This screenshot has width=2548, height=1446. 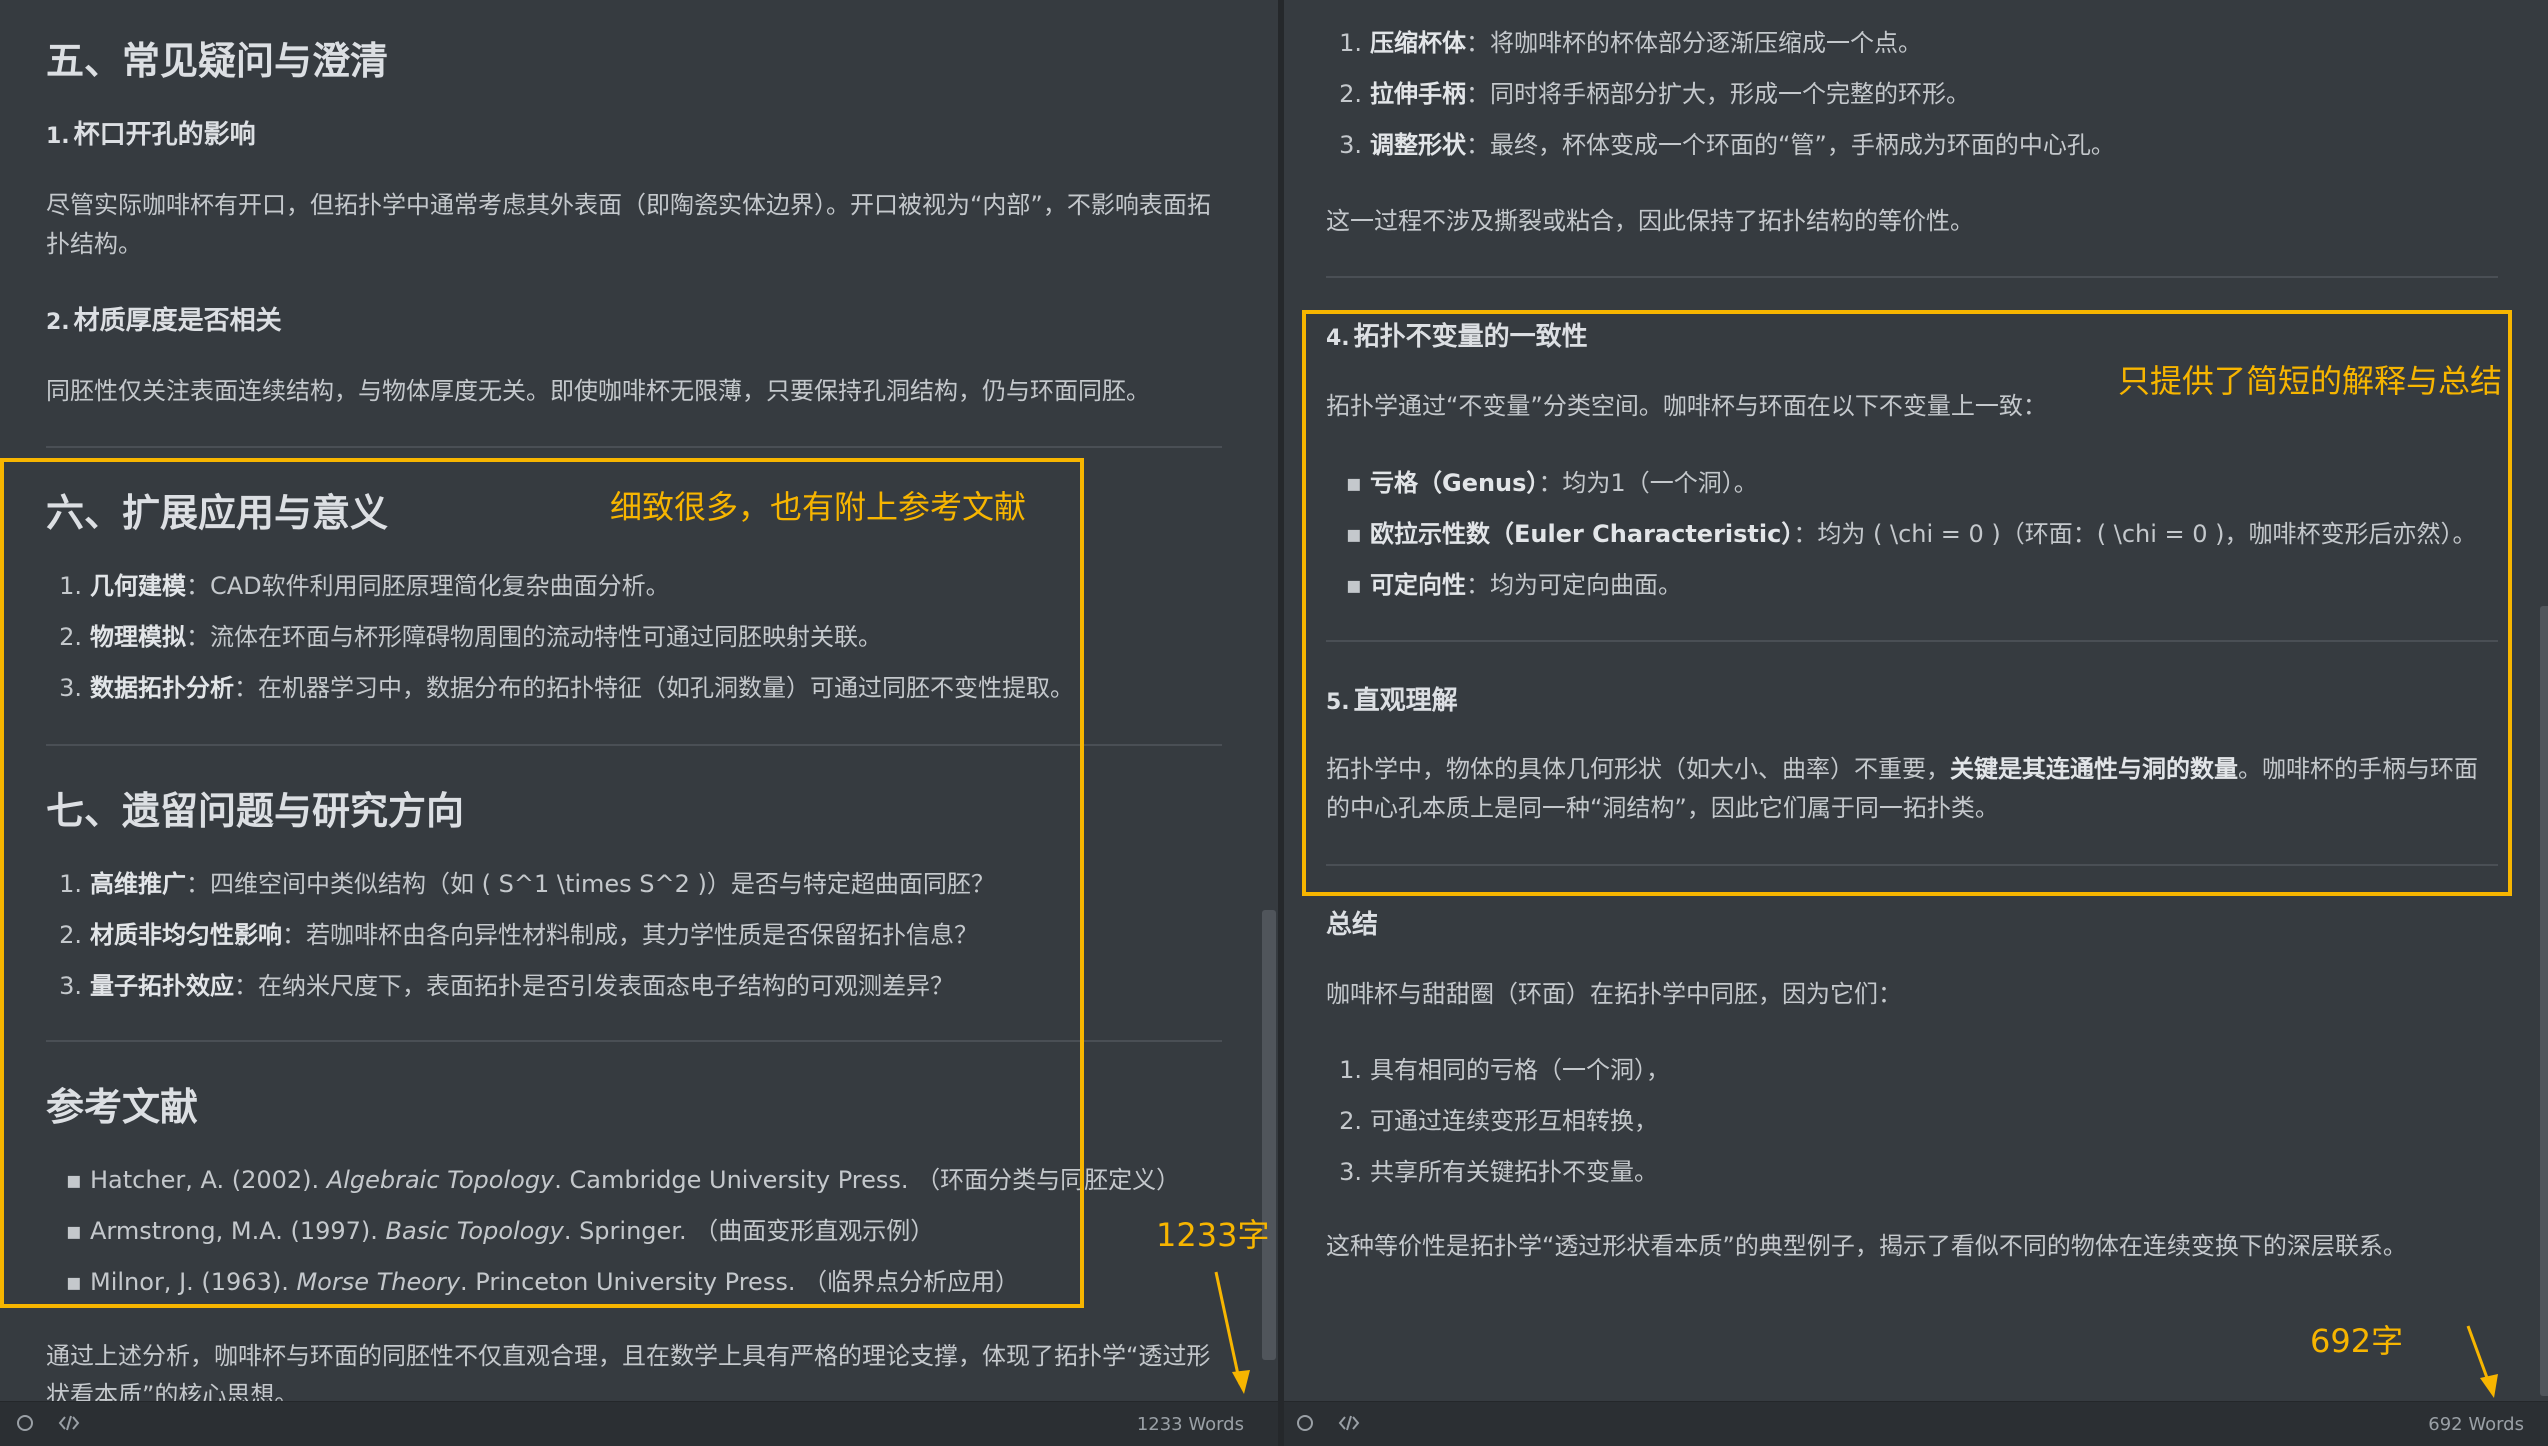 What do you see at coordinates (1916, 1423) in the screenshot?
I see `right-status-bar: 692 Words` at bounding box center [1916, 1423].